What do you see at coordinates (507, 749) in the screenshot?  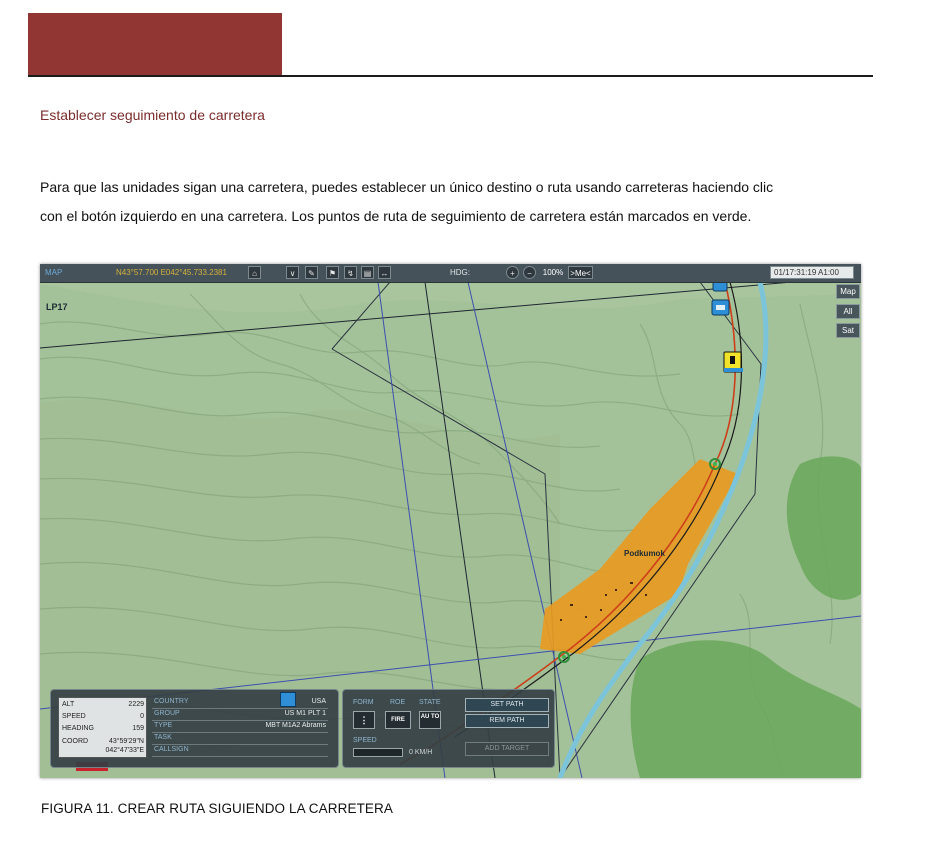 I see `add-target-button: ADD TARGET` at bounding box center [507, 749].